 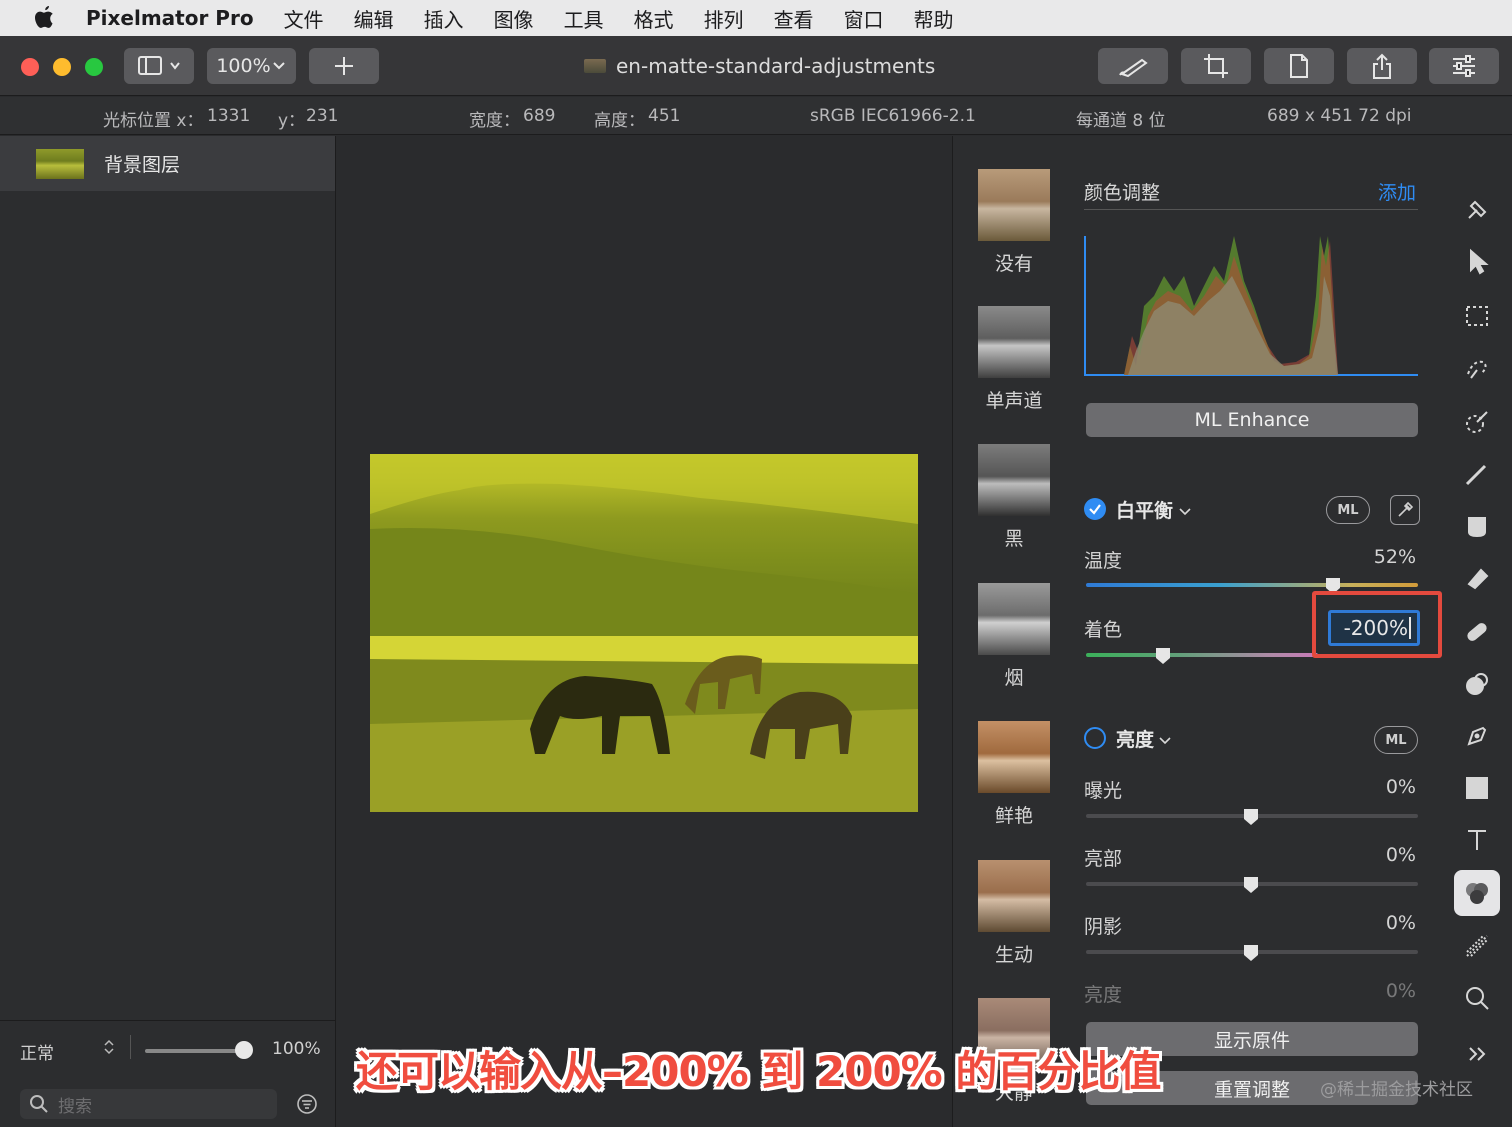 What do you see at coordinates (170, 18) in the screenshot?
I see `menu-app-name: Pixelmator Pro` at bounding box center [170, 18].